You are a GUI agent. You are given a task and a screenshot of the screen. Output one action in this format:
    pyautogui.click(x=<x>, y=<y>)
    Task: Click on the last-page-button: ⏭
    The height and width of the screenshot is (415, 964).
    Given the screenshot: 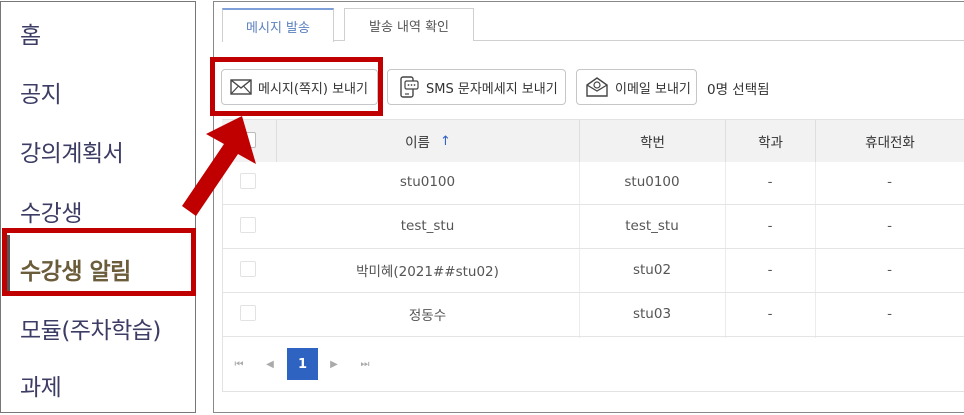 What is the action you would take?
    pyautogui.click(x=365, y=364)
    